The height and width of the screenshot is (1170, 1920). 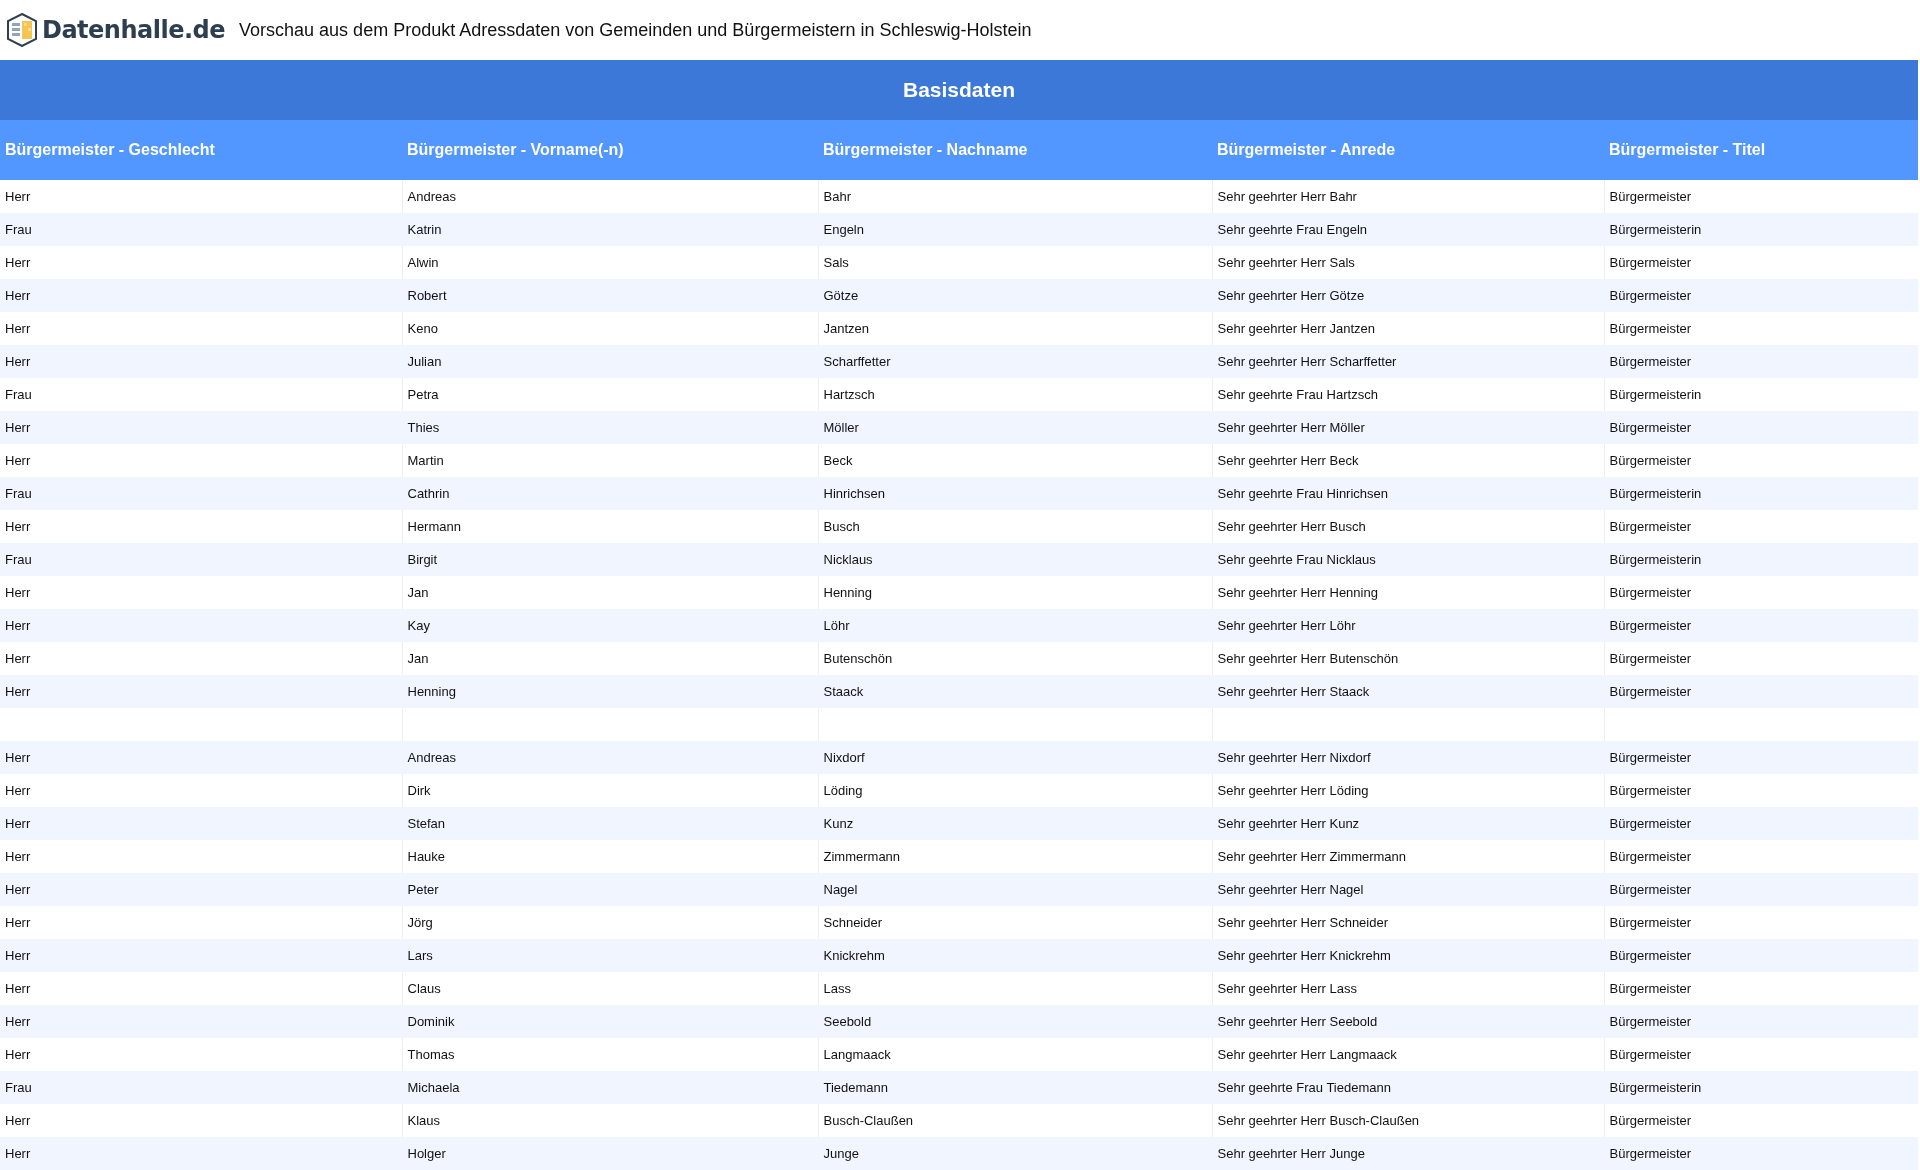 What do you see at coordinates (635, 30) in the screenshot?
I see `page-title: Vorschau aus dem Produkt Adressdaten von Gemeinden und Bürgermeistern in Schleswig-Holstein` at bounding box center [635, 30].